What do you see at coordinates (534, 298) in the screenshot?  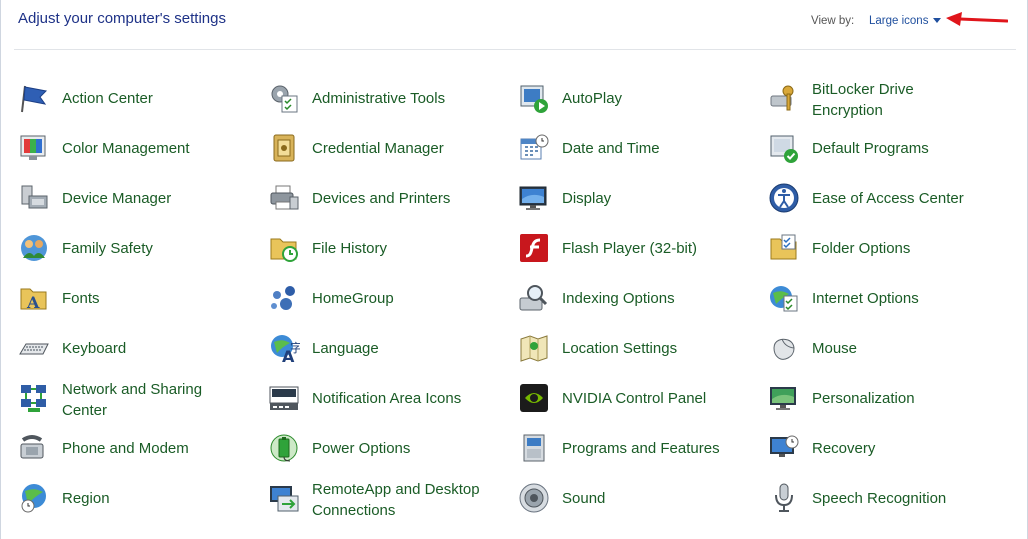 I see `indexing-magnifier-icon` at bounding box center [534, 298].